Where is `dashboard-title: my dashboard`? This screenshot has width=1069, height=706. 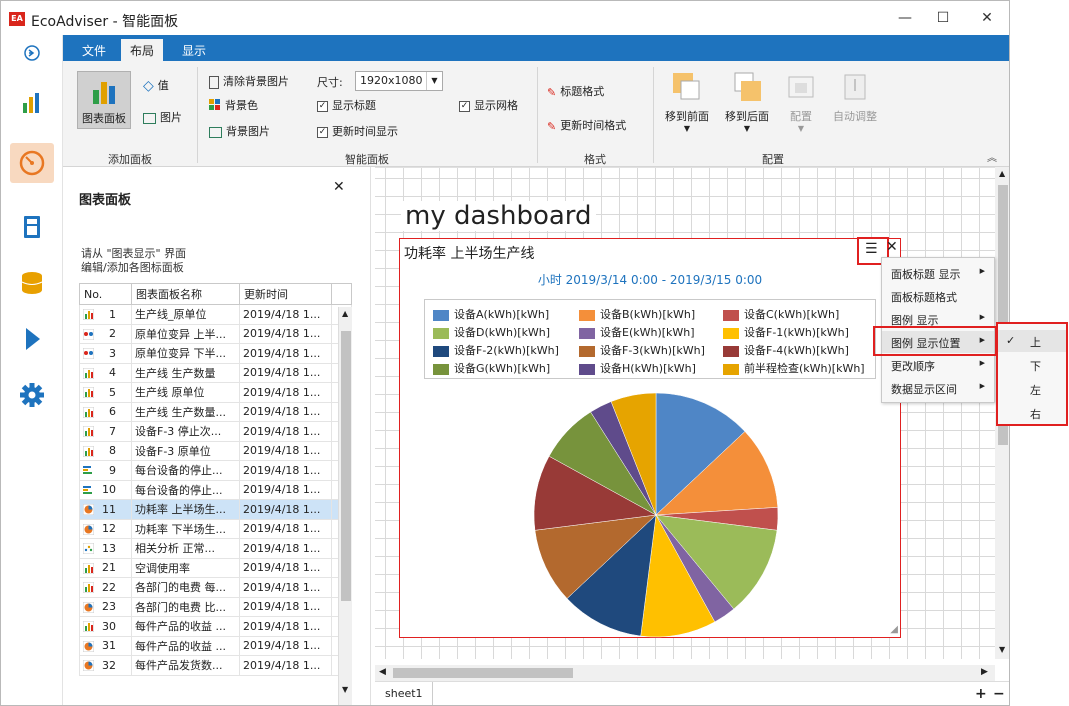 dashboard-title: my dashboard is located at coordinates (498, 216).